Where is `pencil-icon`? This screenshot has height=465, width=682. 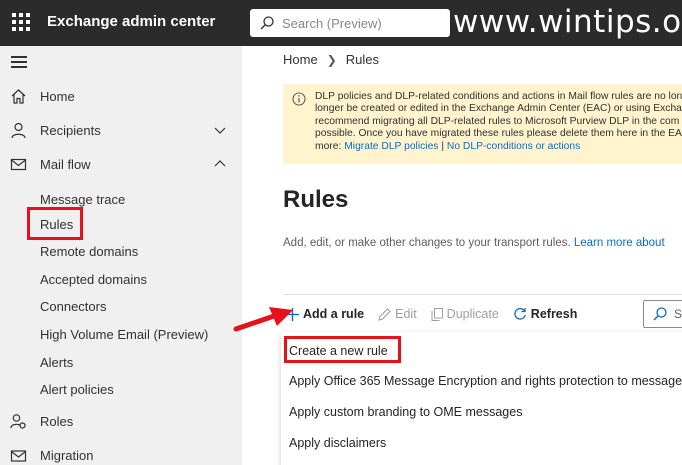 pencil-icon is located at coordinates (384, 314).